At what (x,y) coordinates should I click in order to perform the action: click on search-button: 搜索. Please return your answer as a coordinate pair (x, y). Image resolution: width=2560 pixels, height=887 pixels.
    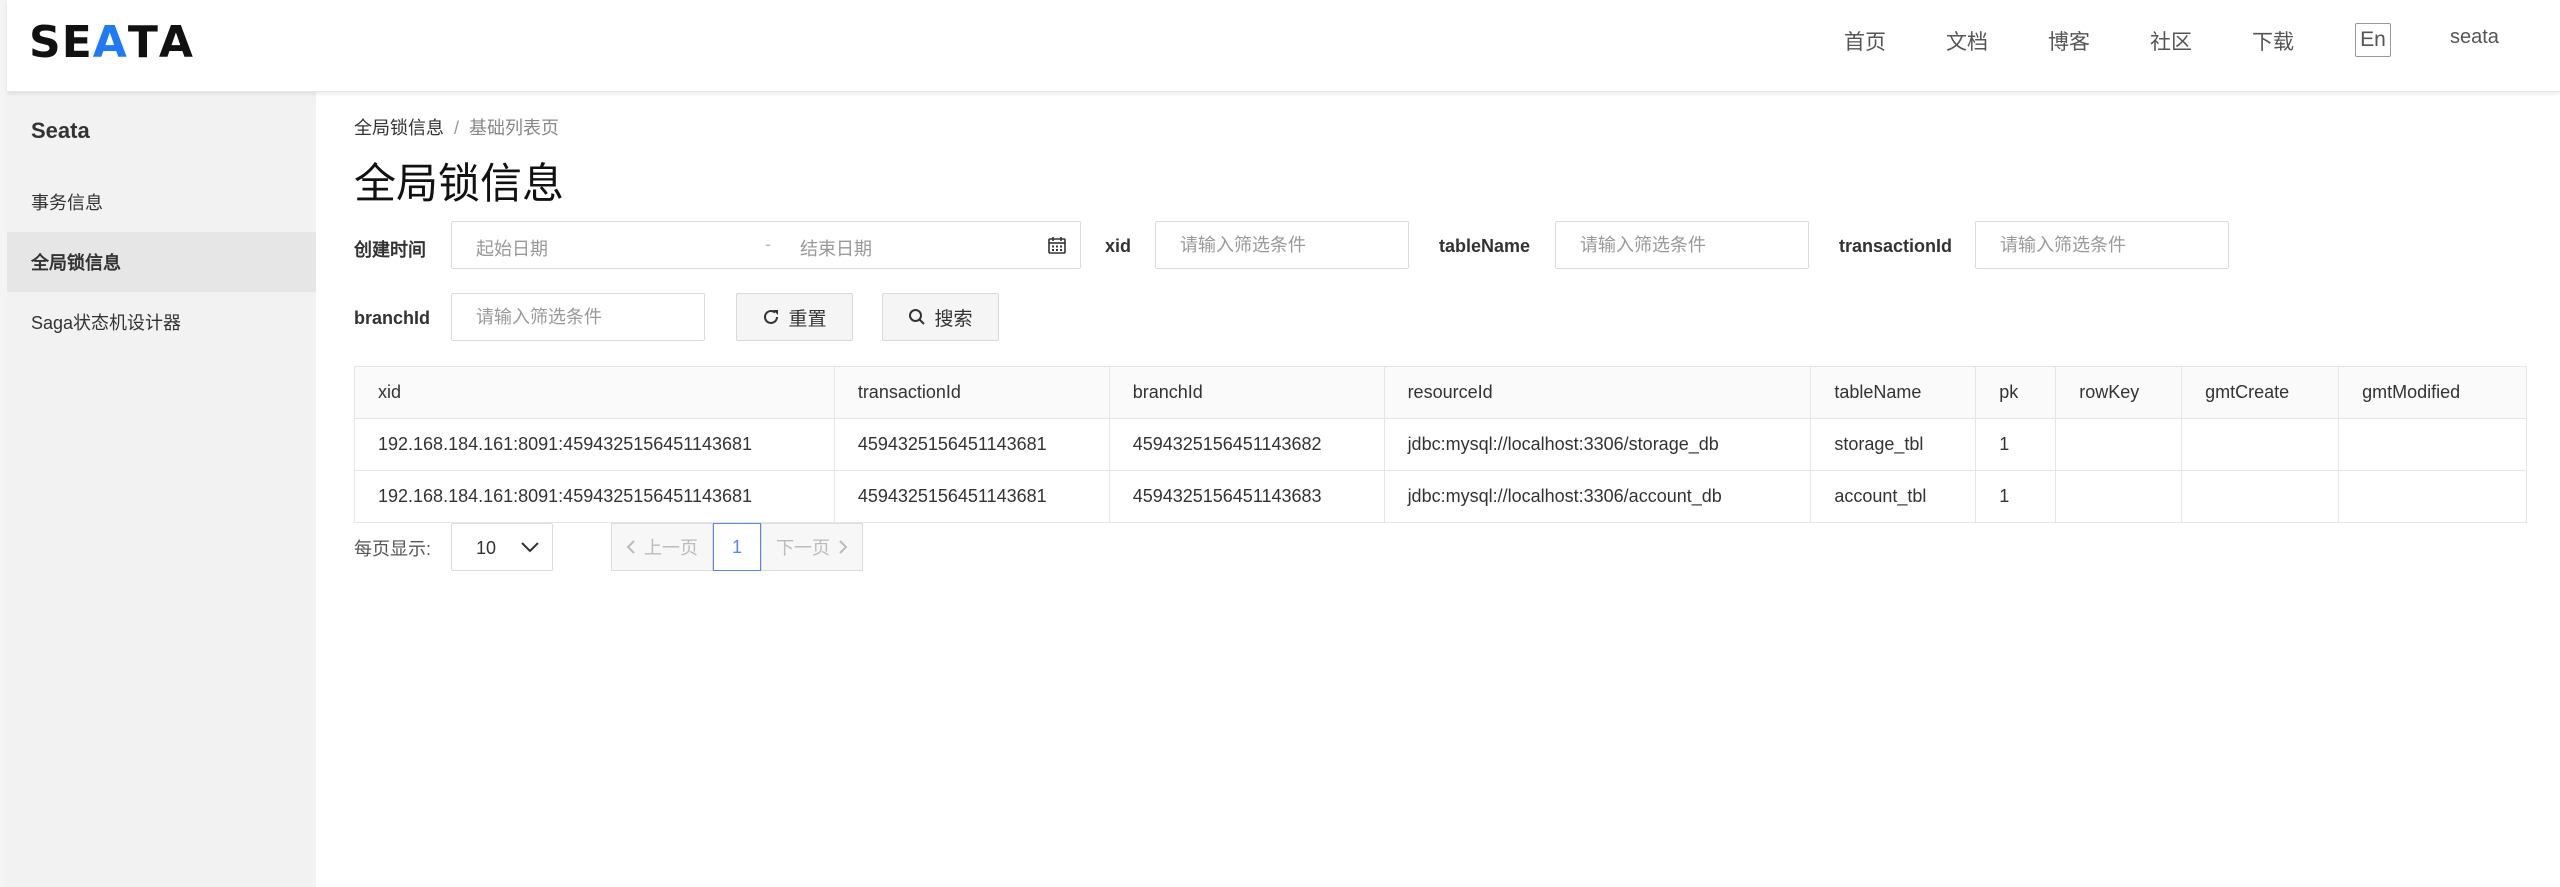
    Looking at the image, I should click on (940, 317).